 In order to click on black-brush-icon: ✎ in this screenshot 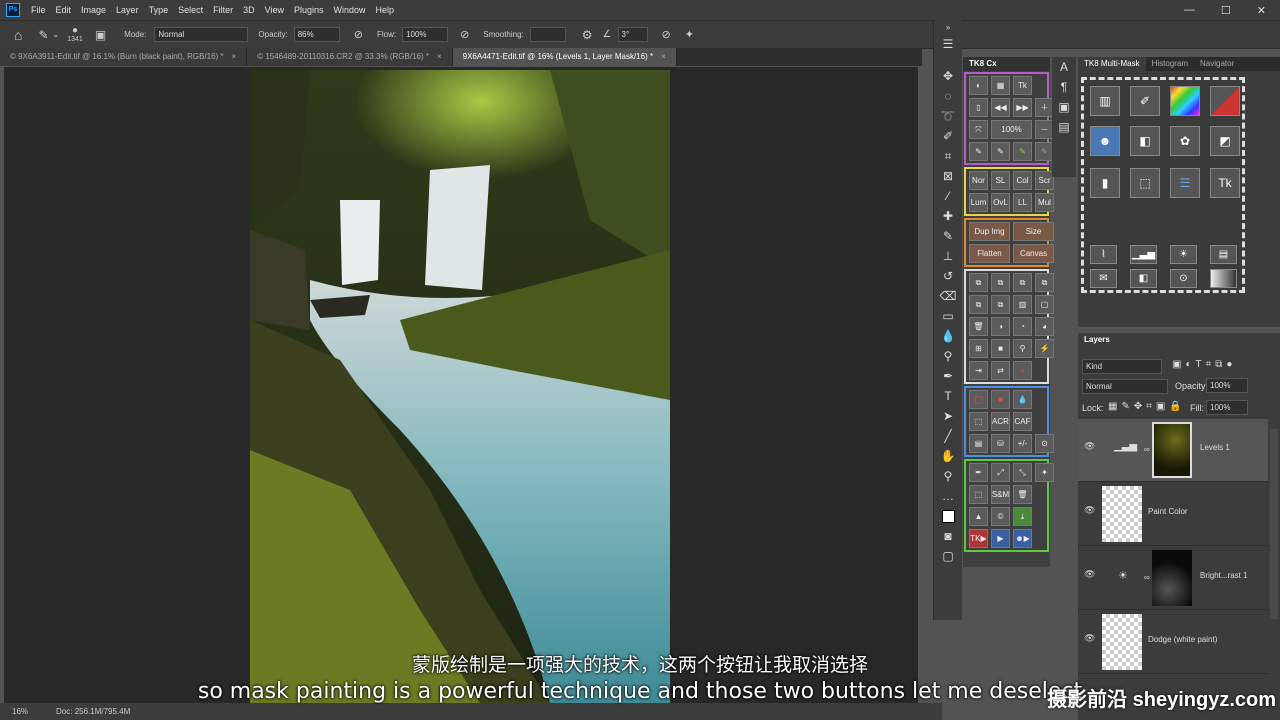, I will do `click(978, 151)`.